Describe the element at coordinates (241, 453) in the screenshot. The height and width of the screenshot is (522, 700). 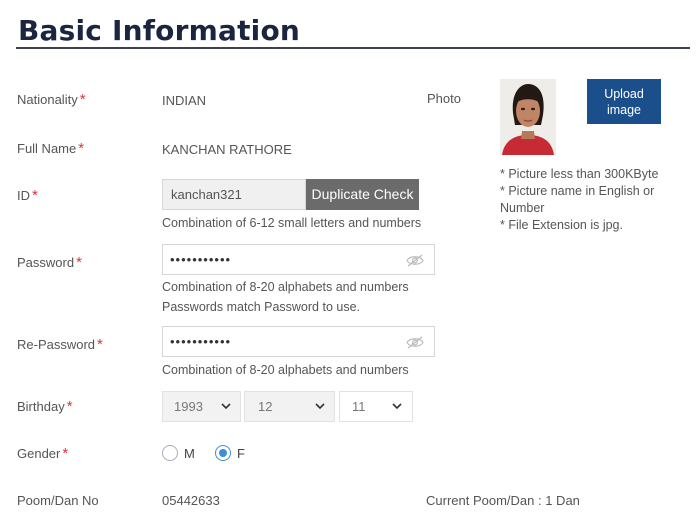
I see `gender-f-label: F` at that location.